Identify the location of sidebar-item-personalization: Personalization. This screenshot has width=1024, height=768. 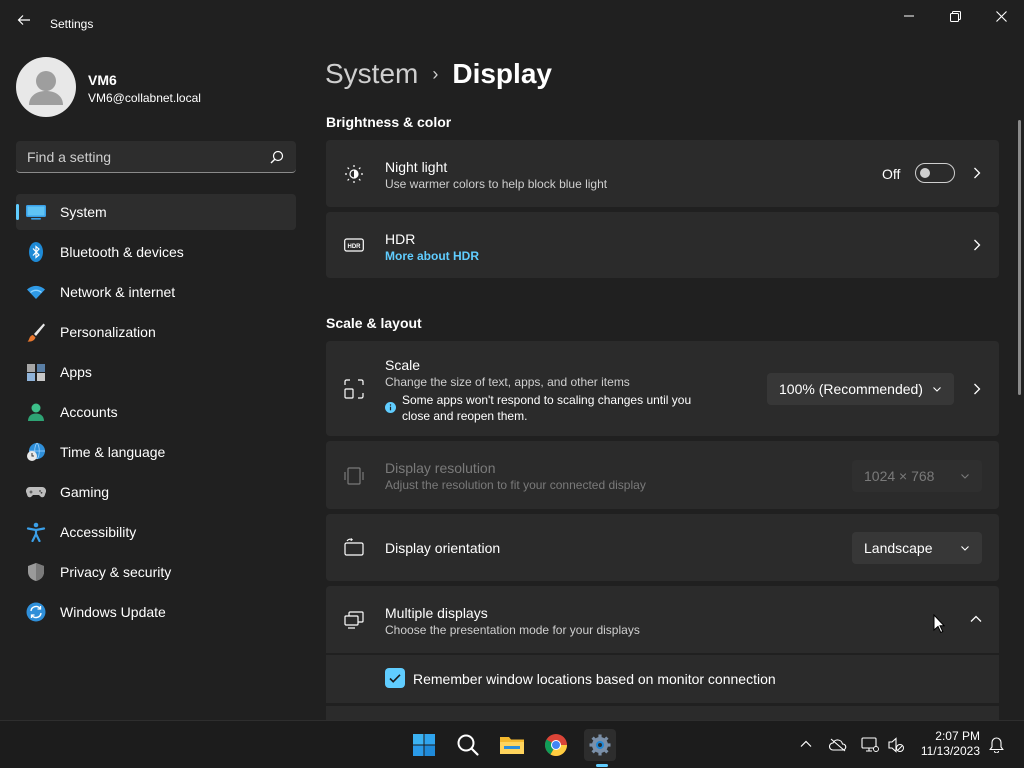
(156, 332).